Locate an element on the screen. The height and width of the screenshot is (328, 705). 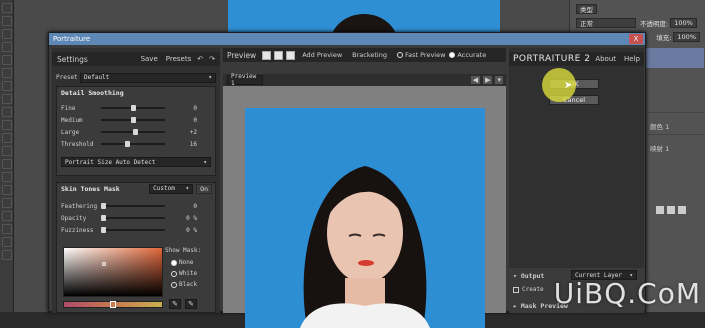
layer-kind-select: 类型 is located at coordinates (586, 9).